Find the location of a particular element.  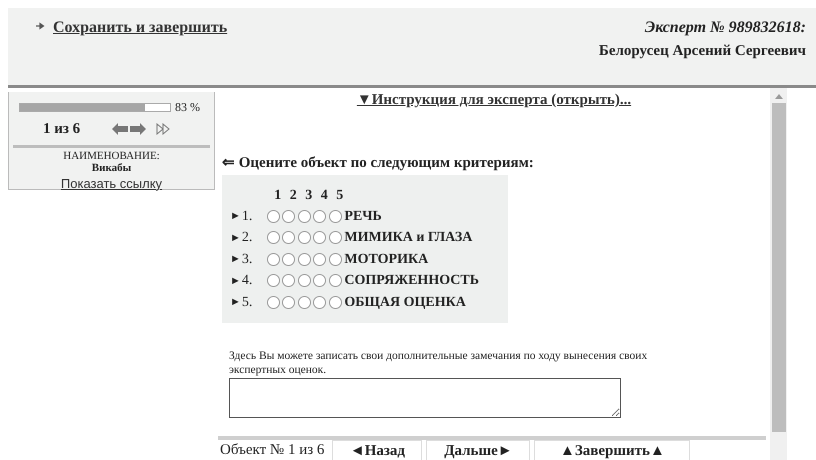

scale-header: 5 is located at coordinates (339, 195).